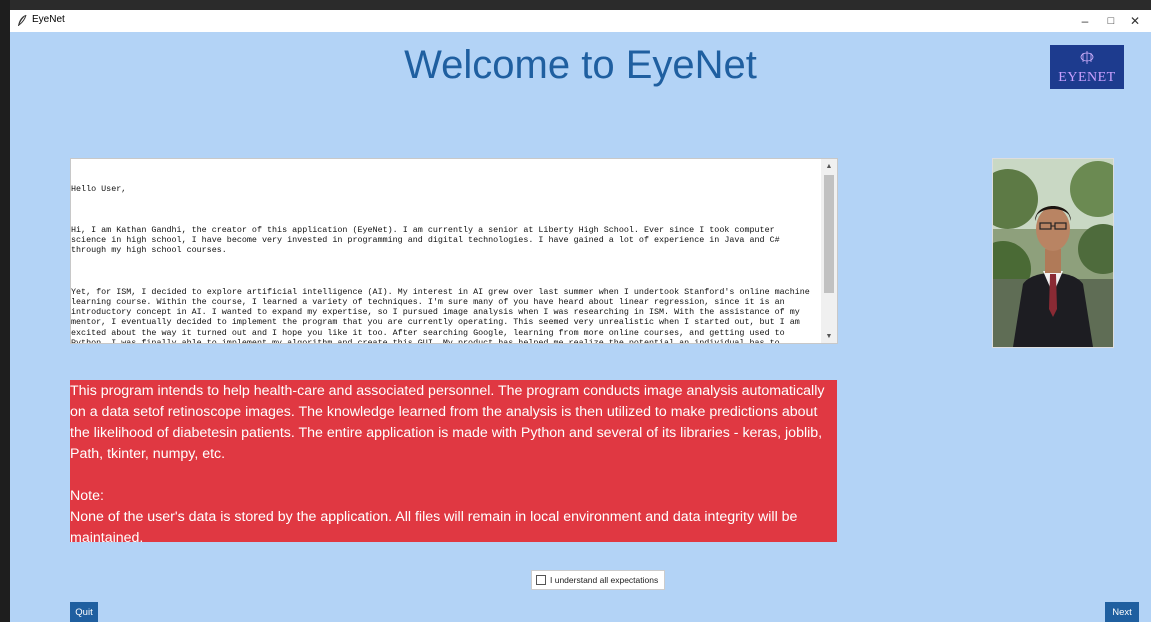 The image size is (1151, 622). Describe the element at coordinates (580, 65) in the screenshot. I see `page-title: Welcome to EyeNet` at that location.